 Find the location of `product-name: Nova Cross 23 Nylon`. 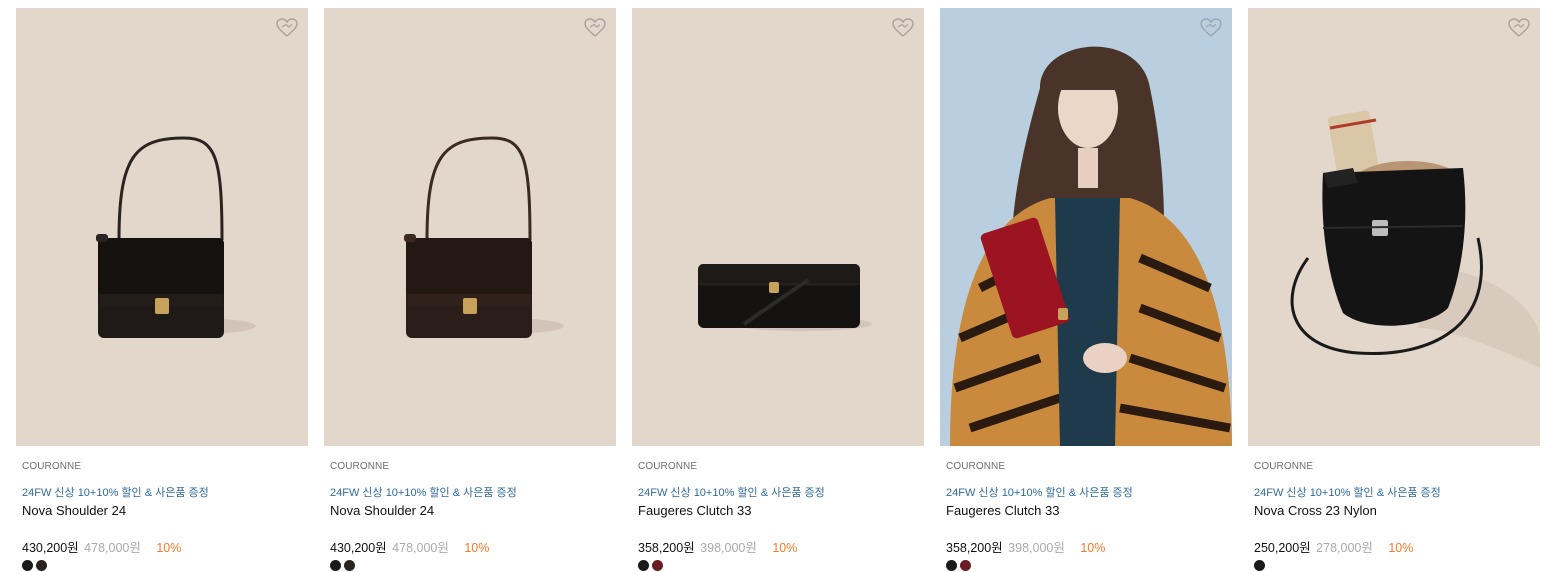

product-name: Nova Cross 23 Nylon is located at coordinates (1394, 511).